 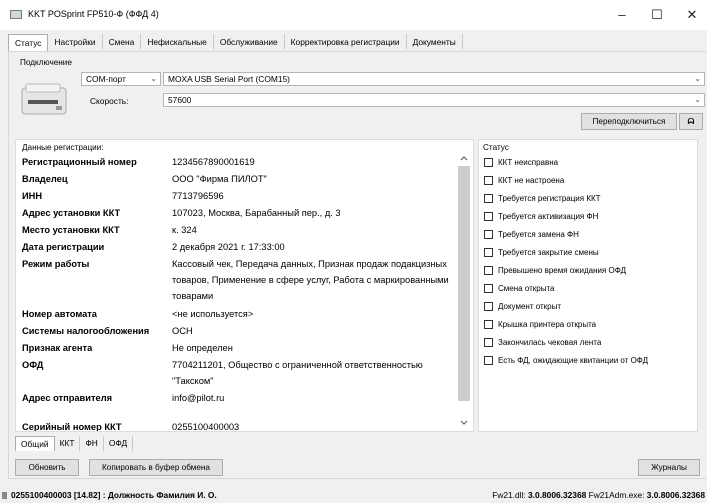 I want to click on tab-registration-correction: Корректировка регистрации, so click(x=346, y=42).